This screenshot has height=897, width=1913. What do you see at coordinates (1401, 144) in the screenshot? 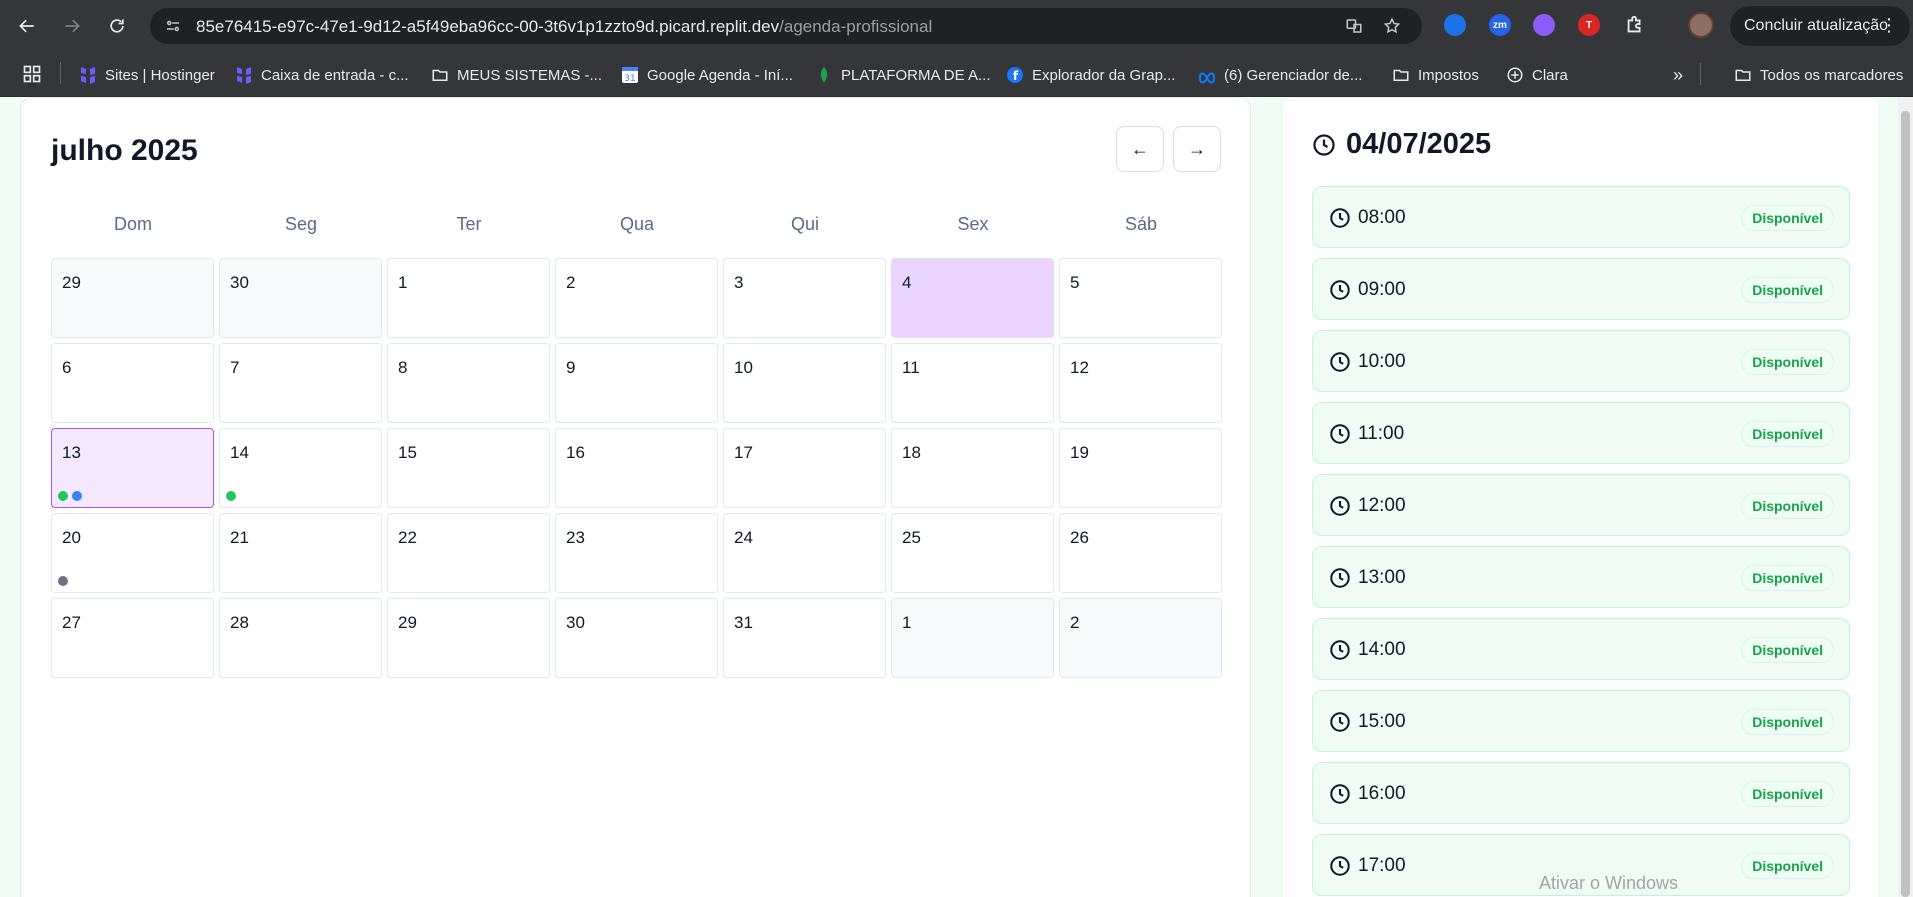
I see `schedule-header: 04/07/2025` at bounding box center [1401, 144].